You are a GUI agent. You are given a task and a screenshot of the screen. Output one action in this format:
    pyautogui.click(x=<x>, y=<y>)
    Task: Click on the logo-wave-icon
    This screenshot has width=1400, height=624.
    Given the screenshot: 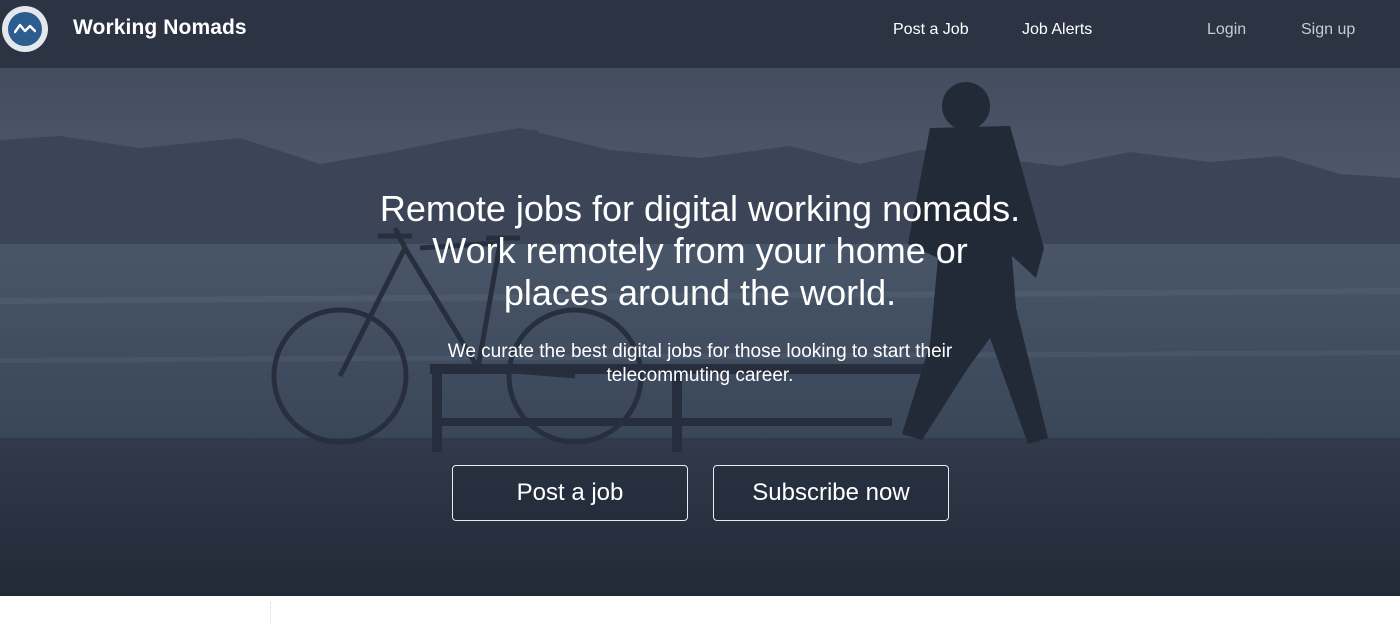 What is the action you would take?
    pyautogui.click(x=25, y=29)
    